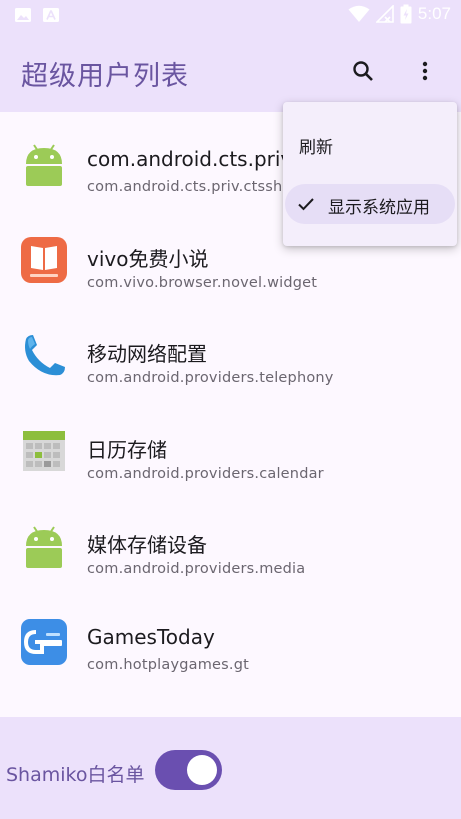 Image resolution: width=461 pixels, height=819 pixels. I want to click on app-package: com.hotplaygames.gt, so click(168, 664).